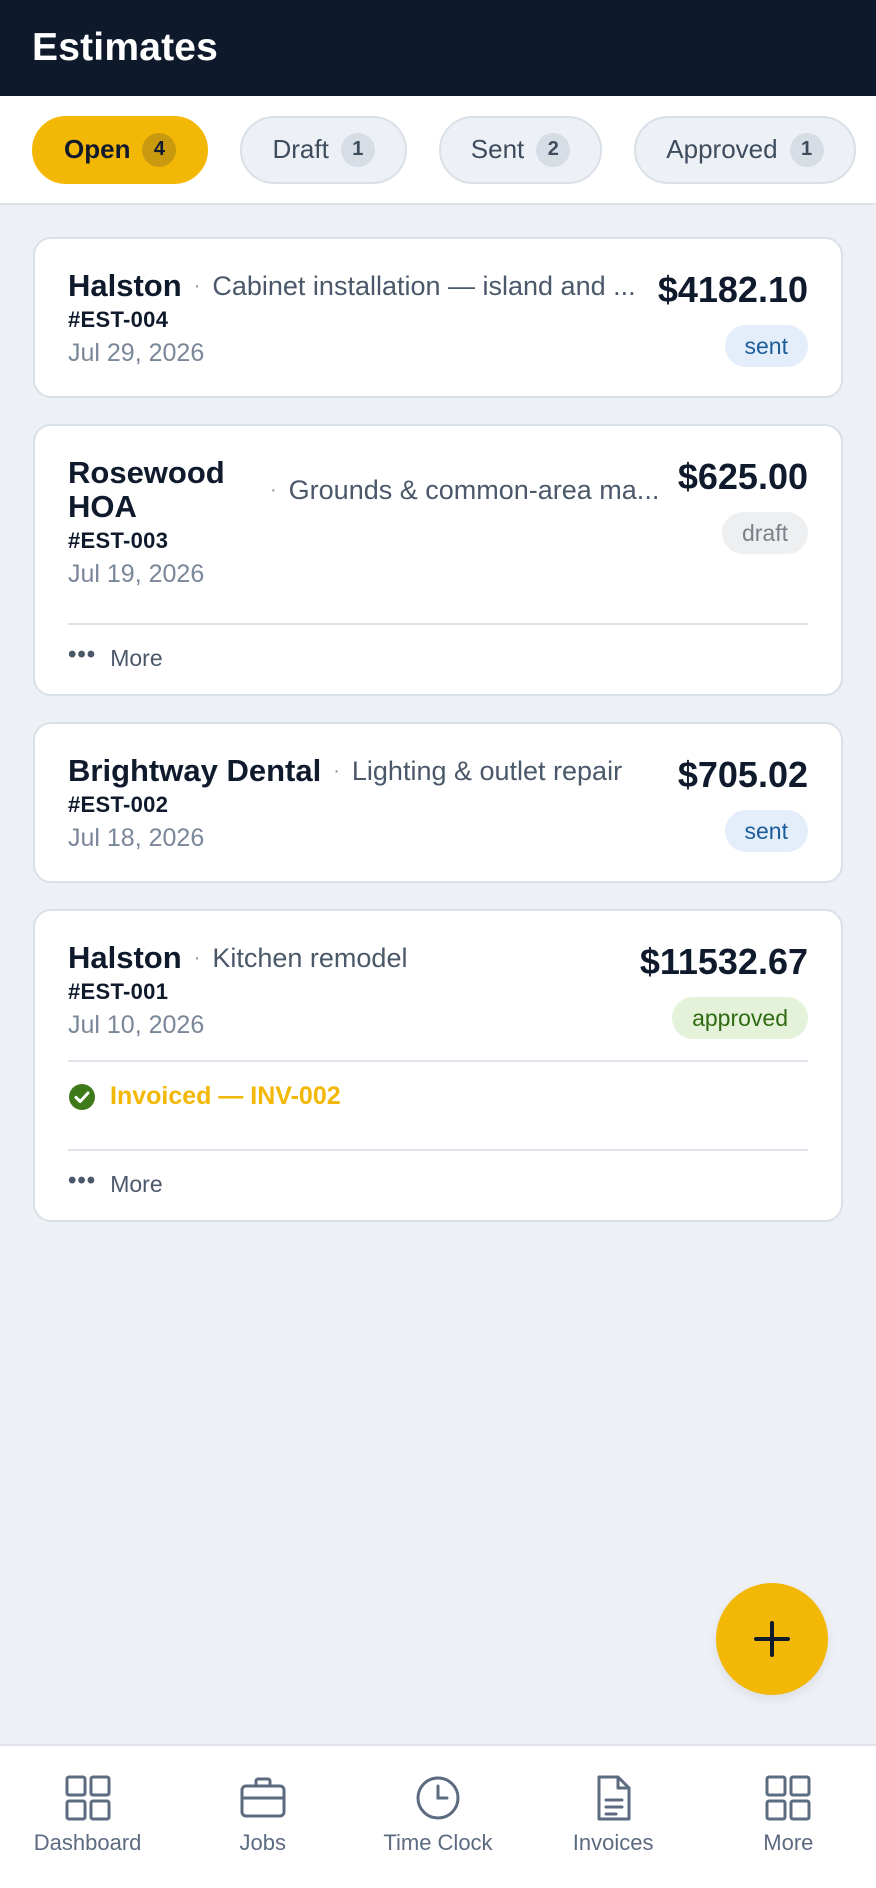 This screenshot has height=1888, width=876. I want to click on filter-chip-label: Approved, so click(722, 149).